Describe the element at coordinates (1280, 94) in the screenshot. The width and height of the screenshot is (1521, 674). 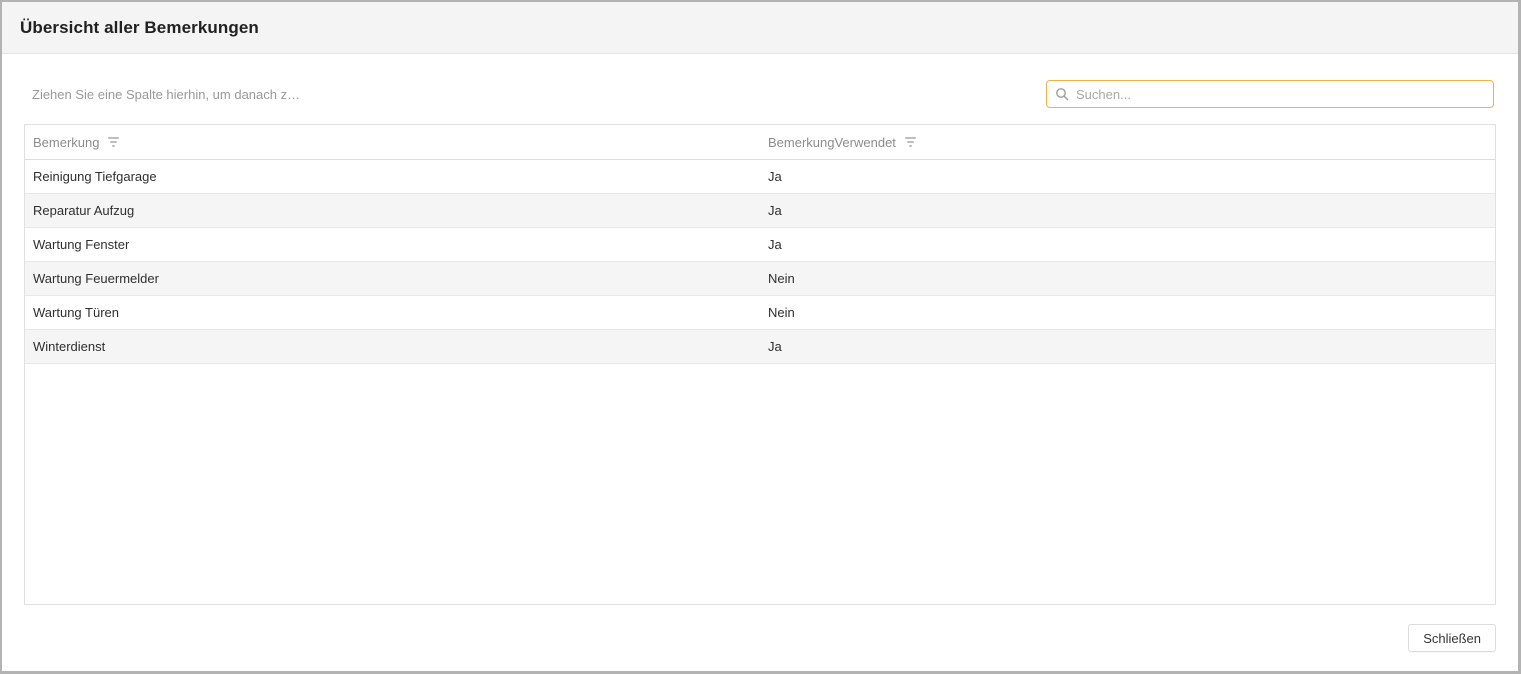
I see `search-input` at that location.